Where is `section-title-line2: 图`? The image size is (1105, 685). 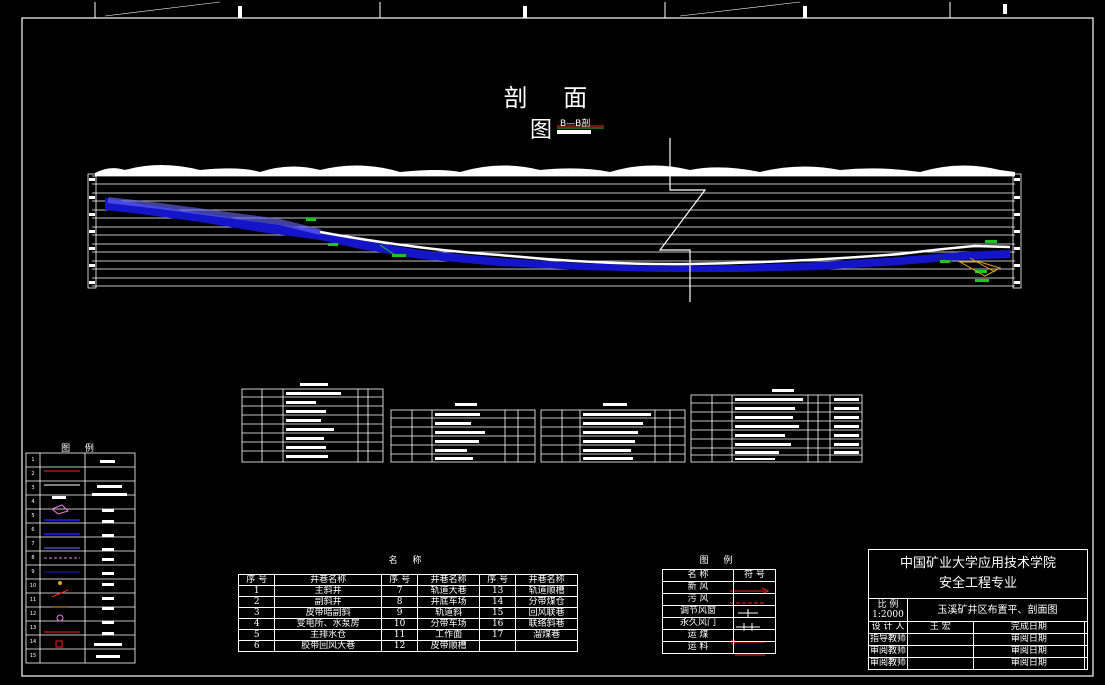 section-title-line2: 图 is located at coordinates (541, 130).